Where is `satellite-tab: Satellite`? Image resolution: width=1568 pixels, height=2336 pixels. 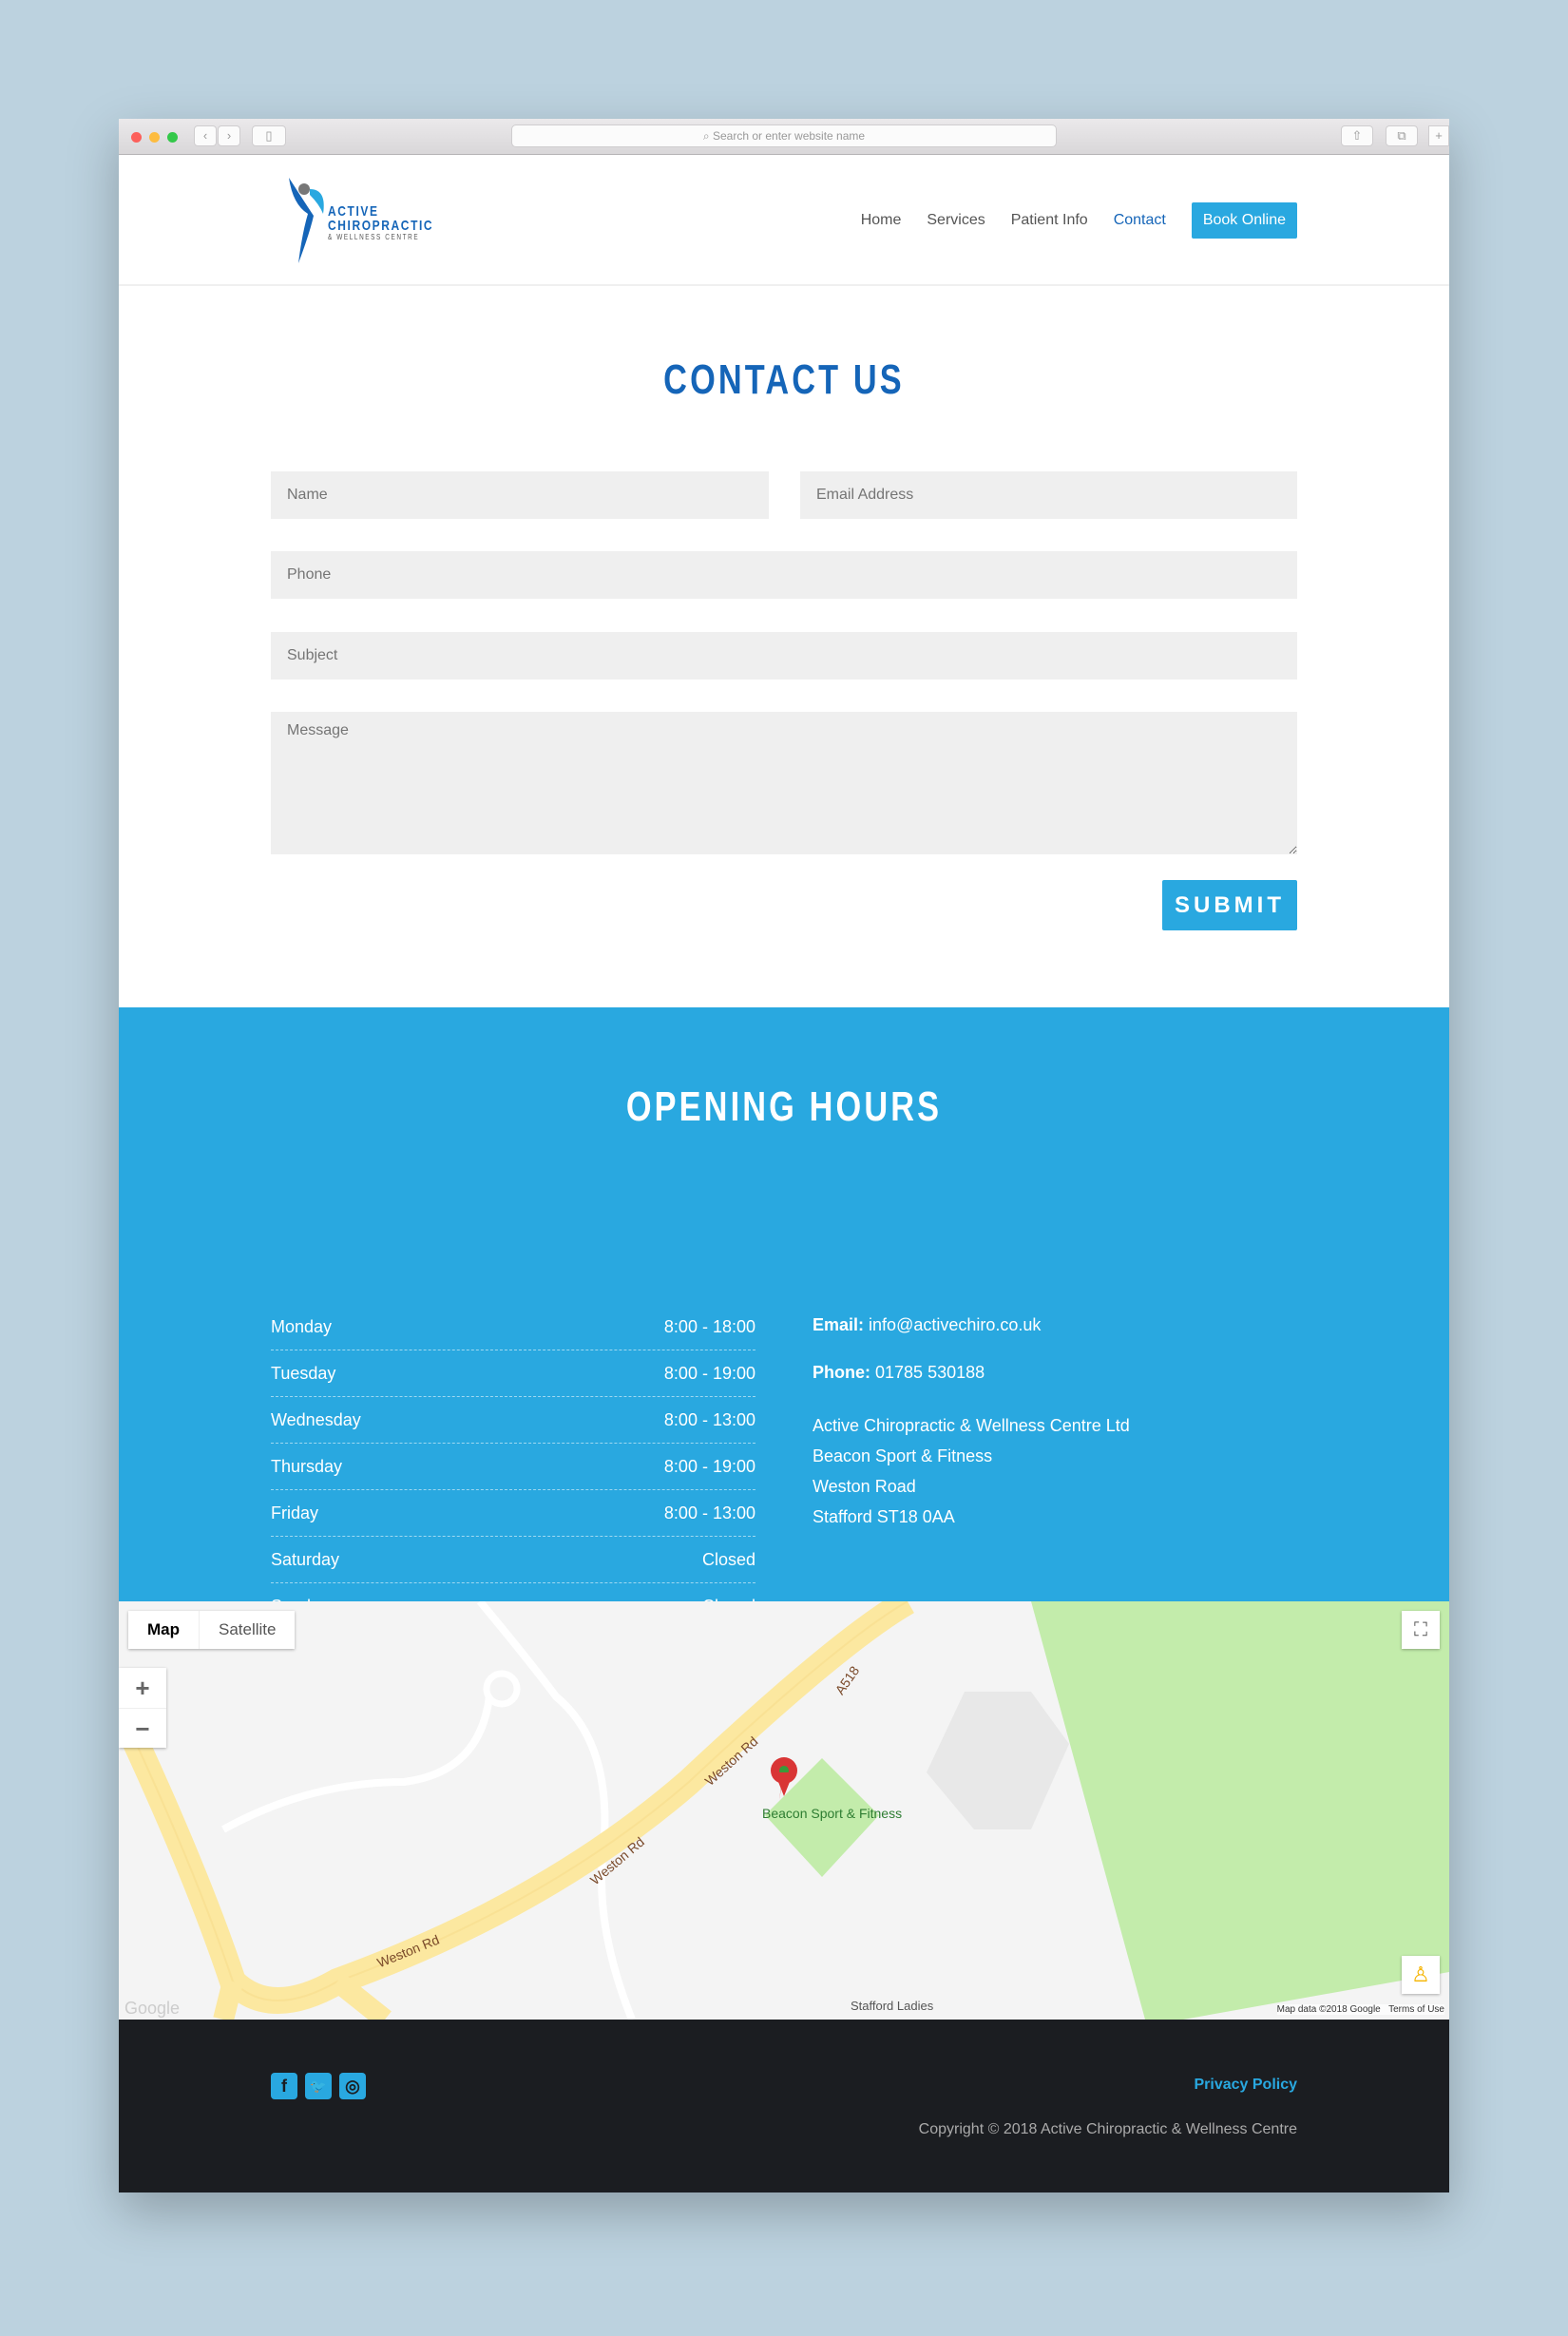
satellite-tab: Satellite is located at coordinates (247, 1630).